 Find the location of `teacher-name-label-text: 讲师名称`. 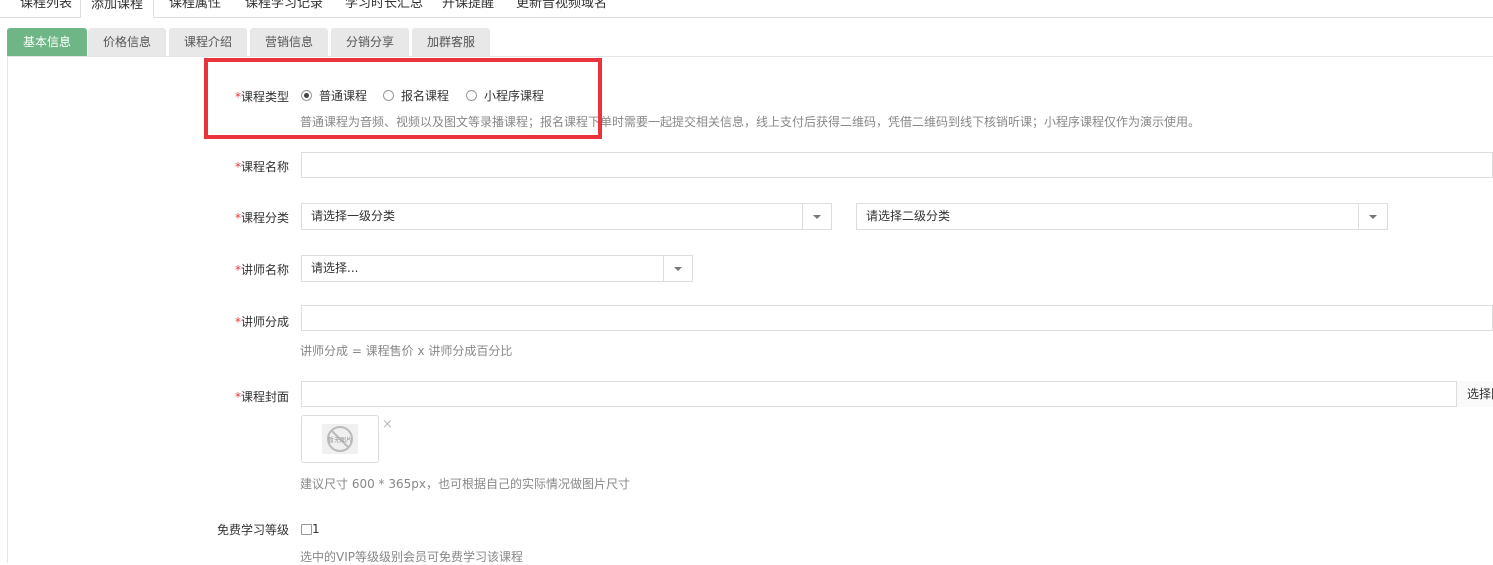

teacher-name-label-text: 讲师名称 is located at coordinates (264, 270).